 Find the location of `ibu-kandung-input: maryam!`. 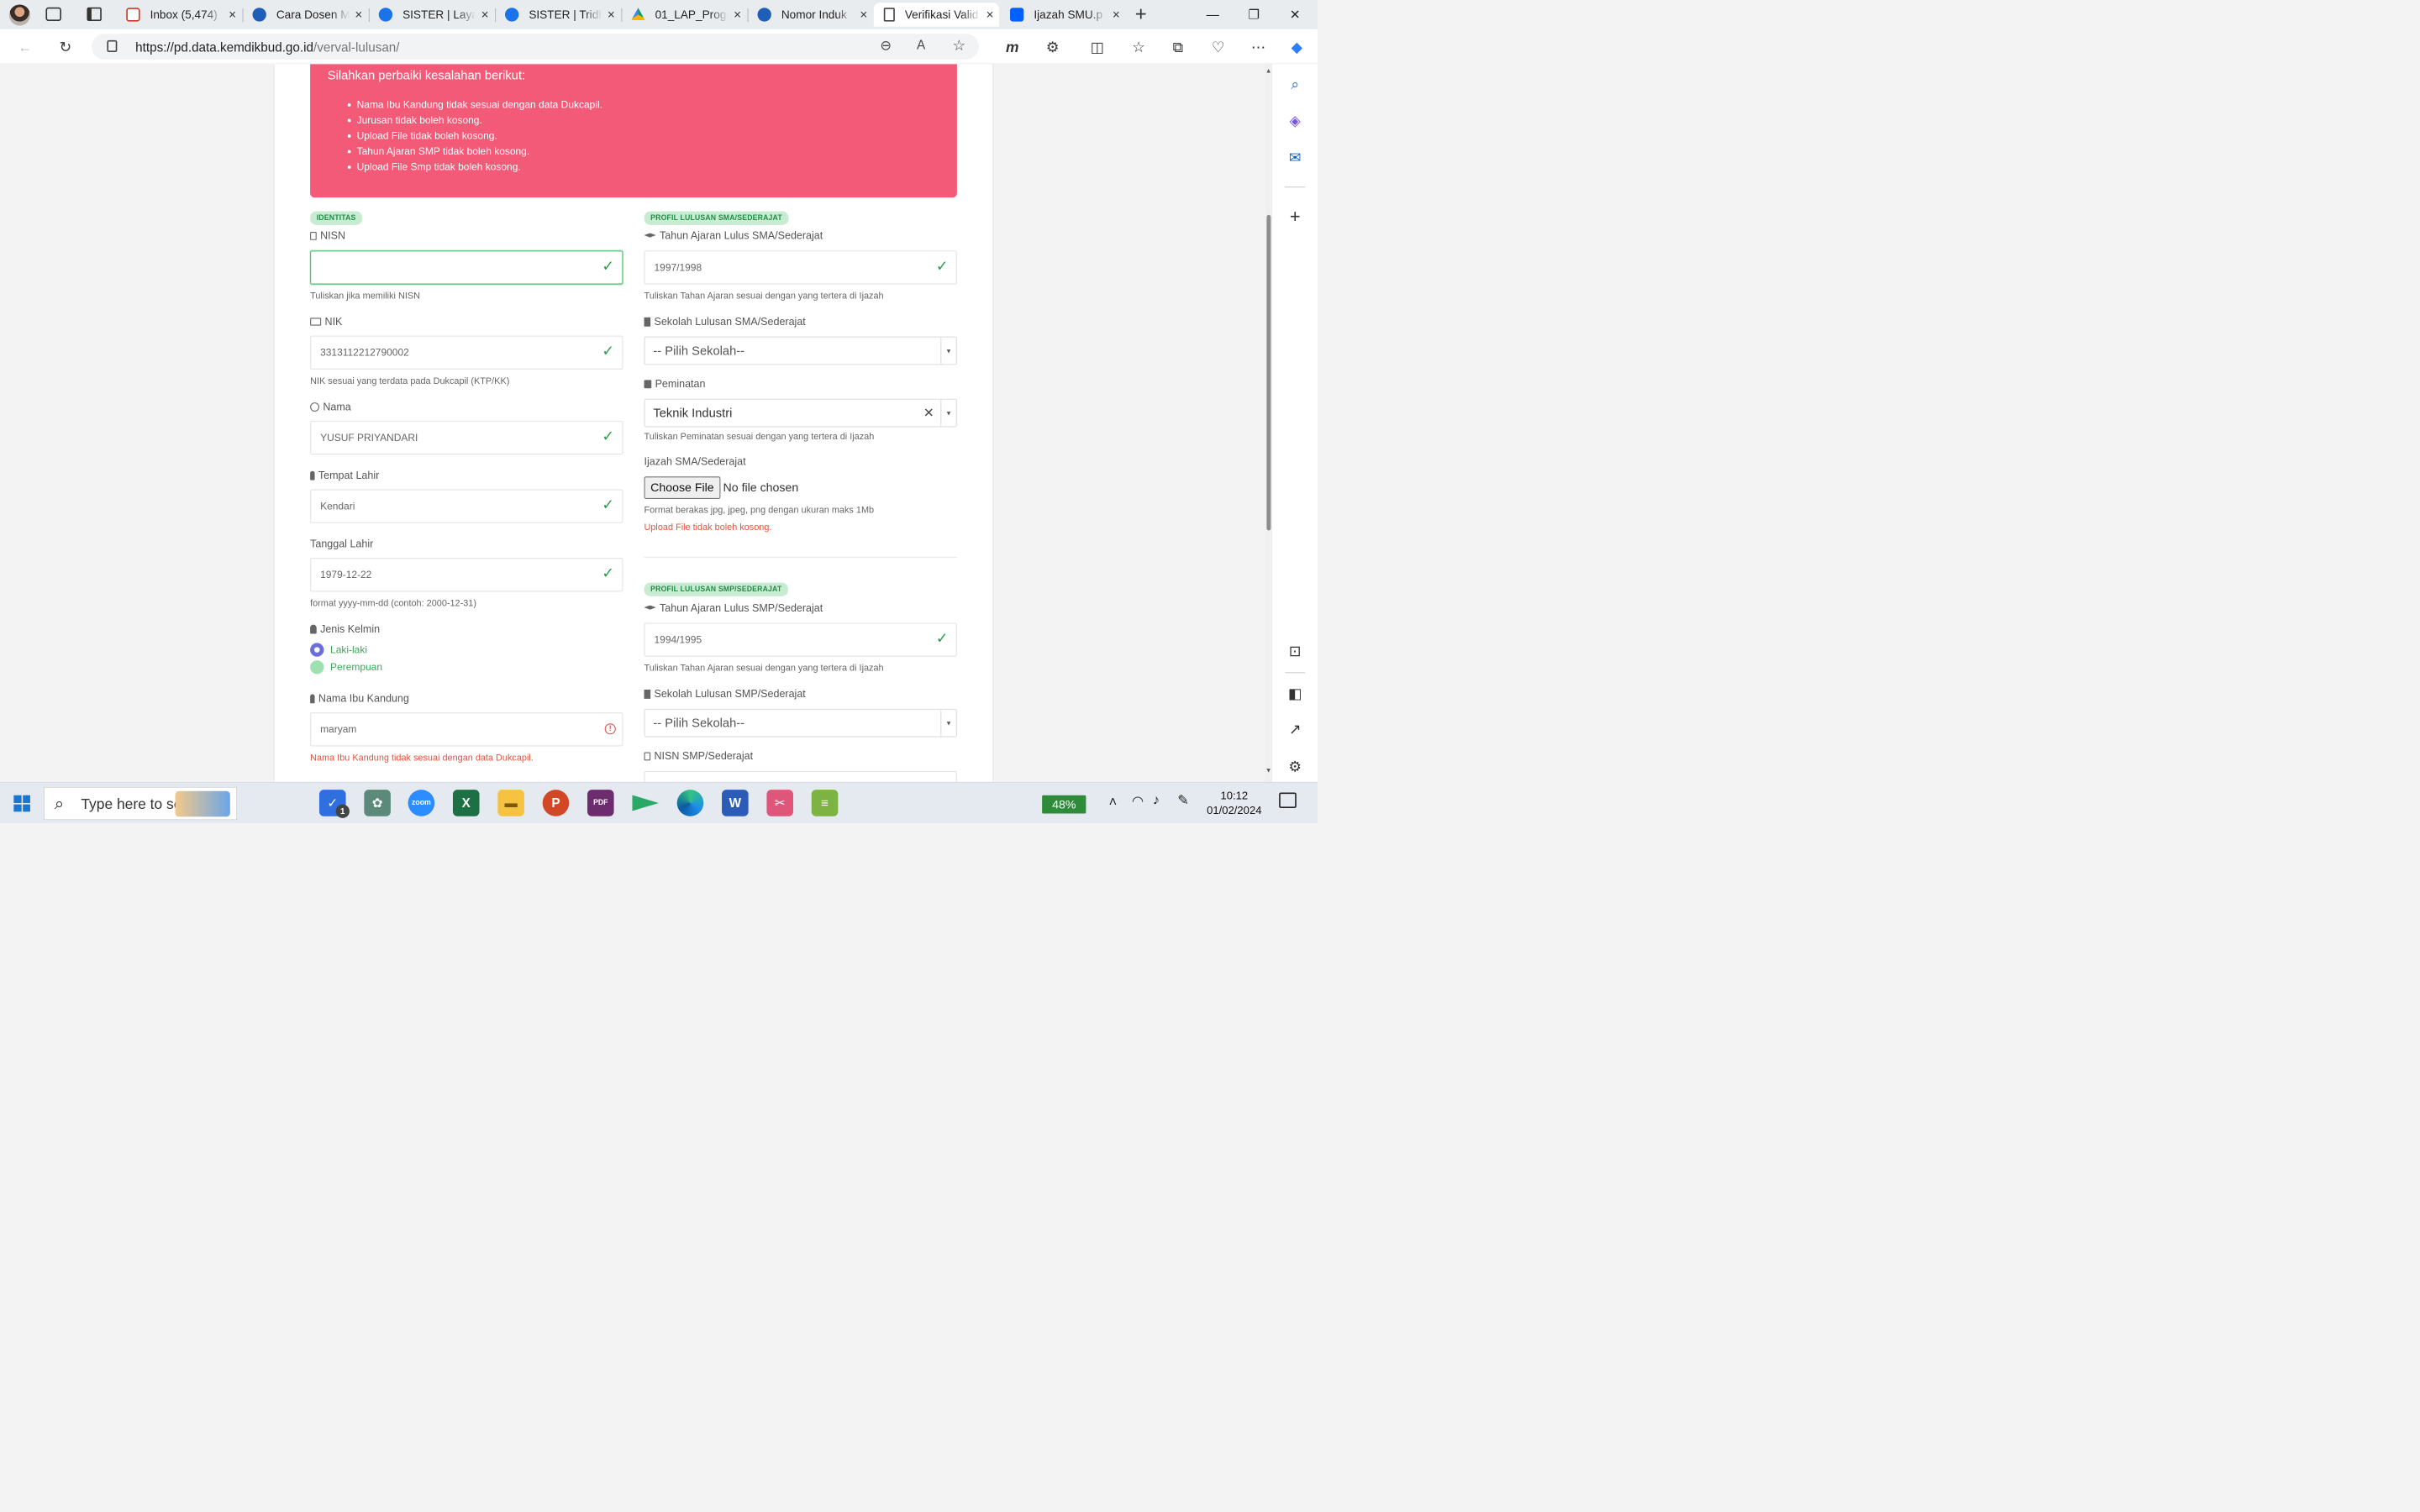

ibu-kandung-input: maryam! is located at coordinates (466, 729).